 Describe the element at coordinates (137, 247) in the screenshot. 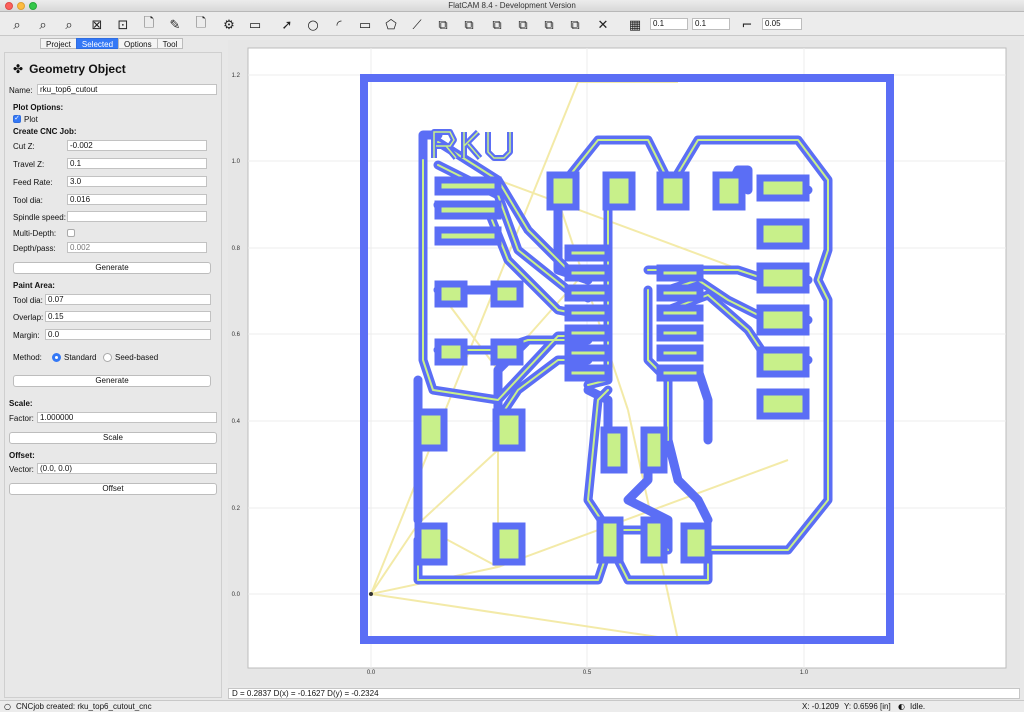

I see `depth-pass-input: 0.002` at that location.